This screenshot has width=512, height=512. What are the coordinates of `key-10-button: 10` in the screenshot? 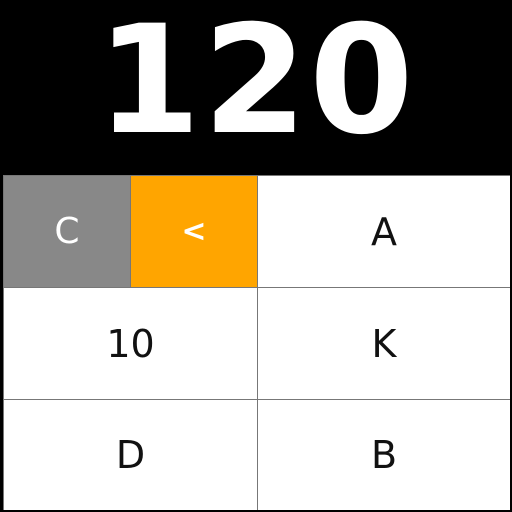 It's located at (130, 343).